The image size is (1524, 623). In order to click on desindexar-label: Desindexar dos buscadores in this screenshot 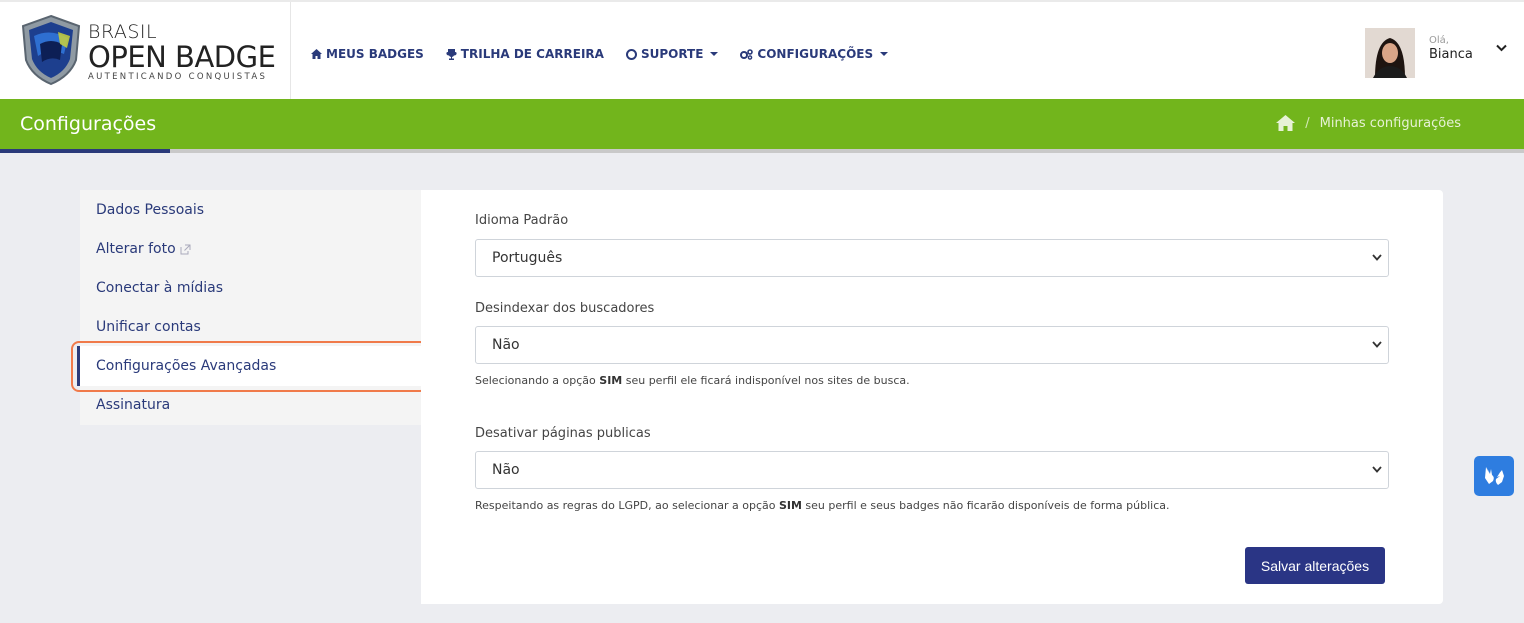, I will do `click(565, 308)`.